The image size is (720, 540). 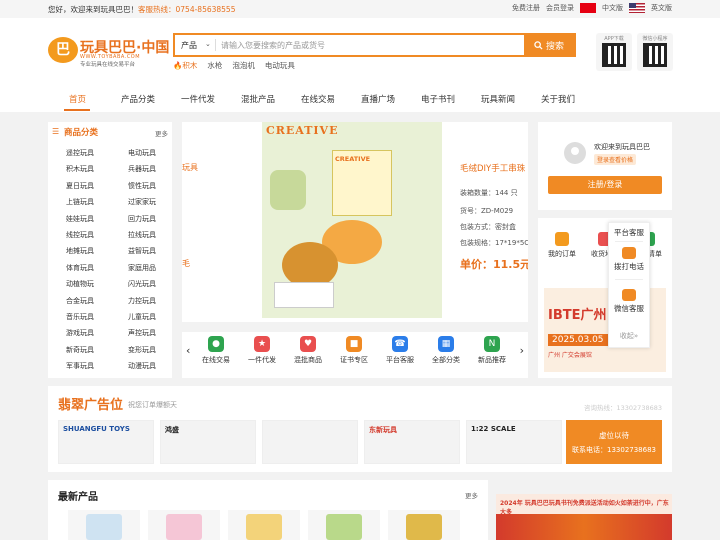 I want to click on hotword-2: 泡泡机, so click(x=243, y=65).